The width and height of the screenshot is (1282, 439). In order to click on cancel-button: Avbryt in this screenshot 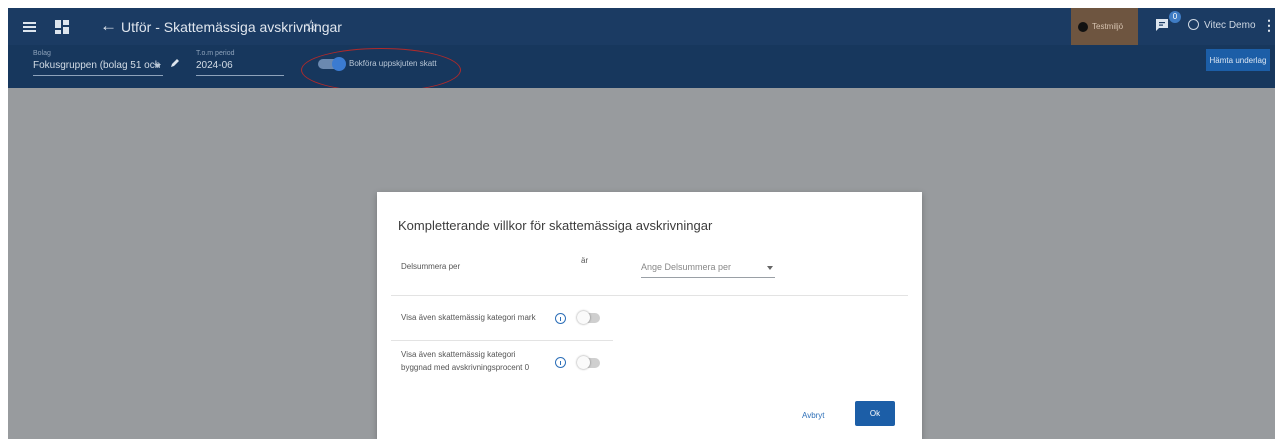, I will do `click(813, 415)`.